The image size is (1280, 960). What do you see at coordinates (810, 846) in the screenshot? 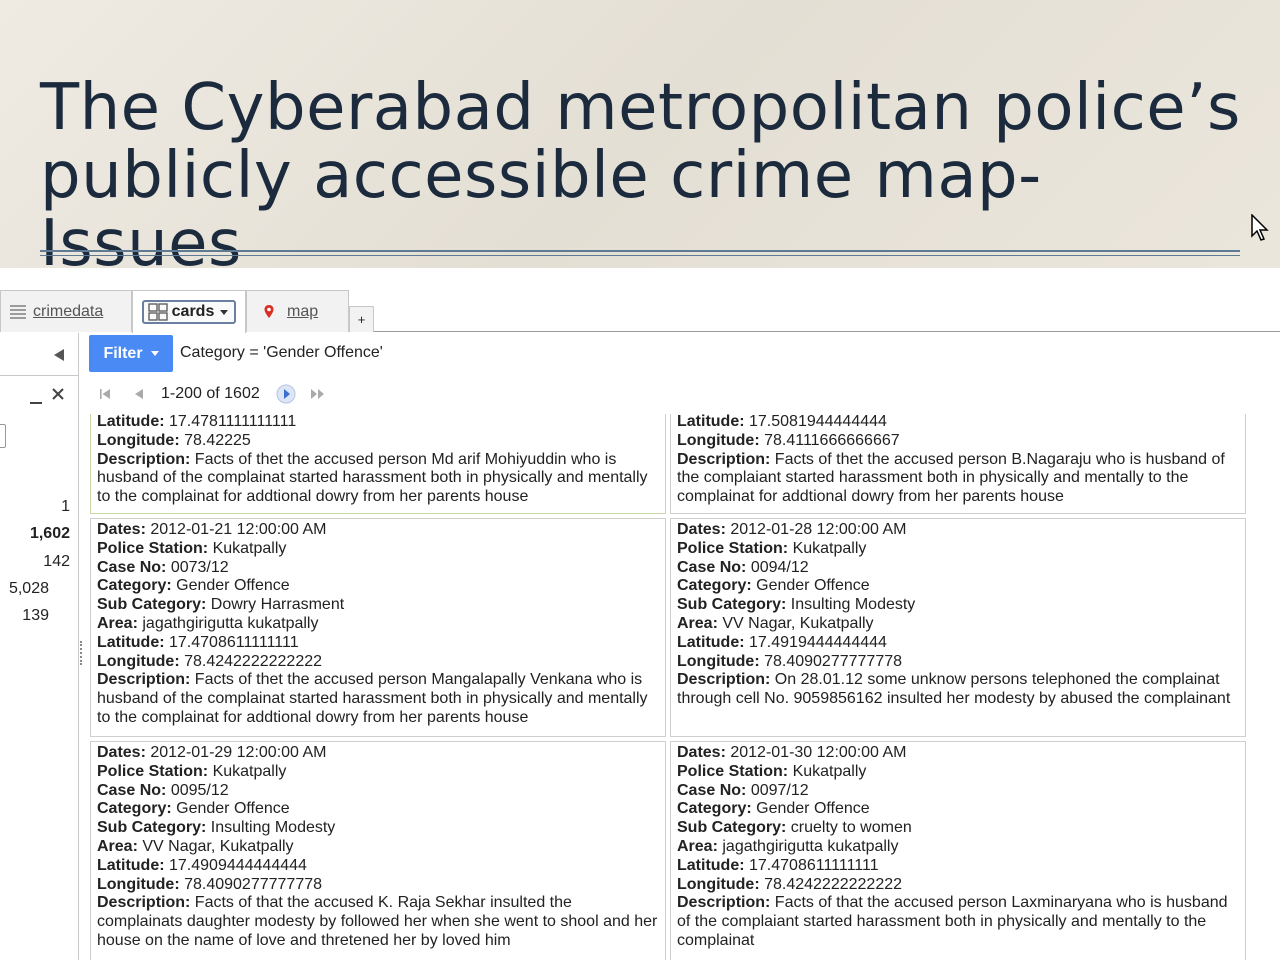
I see `area-value: jagathgirigutta kukatpally` at bounding box center [810, 846].